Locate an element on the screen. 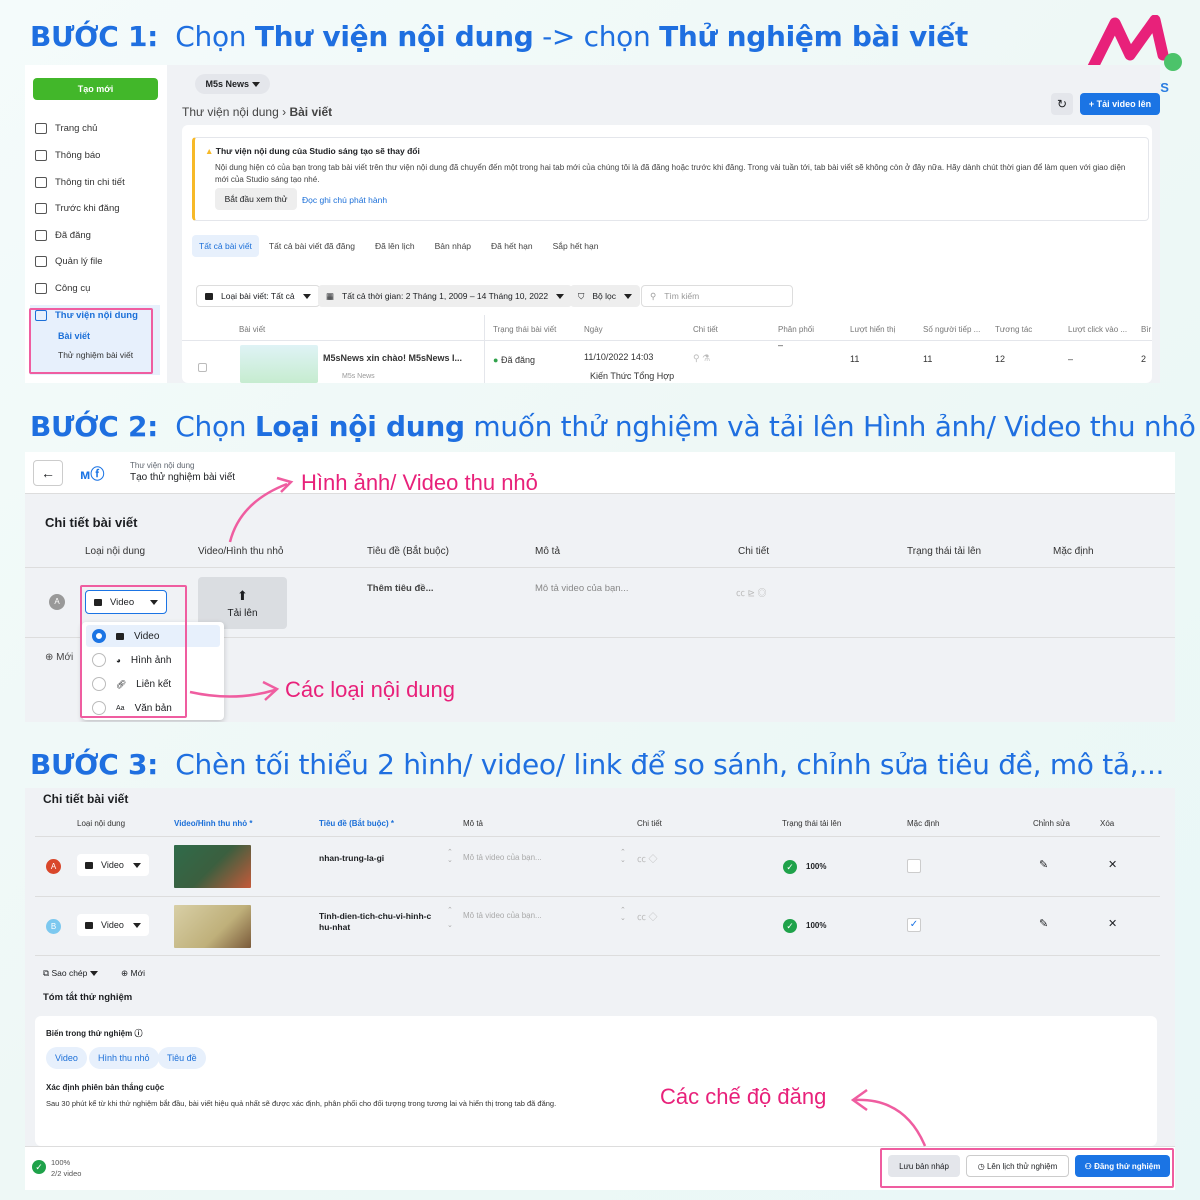 This screenshot has height=1200, width=1200. col-engagement: Tương tác is located at coordinates (1013, 329).